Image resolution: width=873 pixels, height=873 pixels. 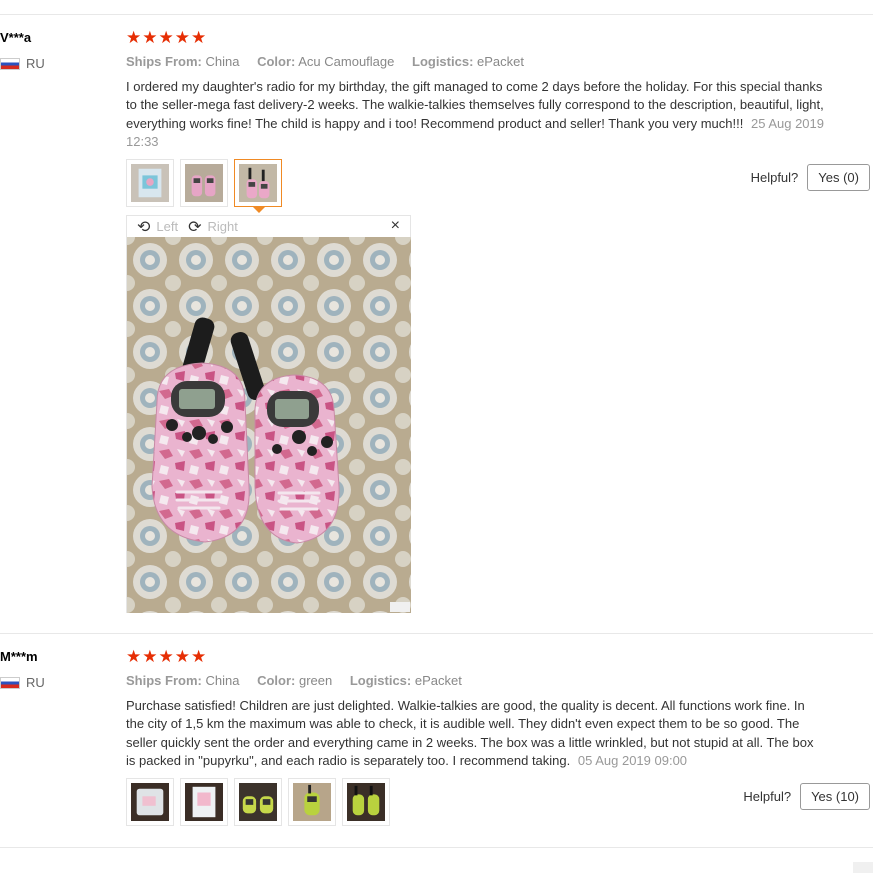 I want to click on rotate-right-label: Right, so click(x=222, y=226).